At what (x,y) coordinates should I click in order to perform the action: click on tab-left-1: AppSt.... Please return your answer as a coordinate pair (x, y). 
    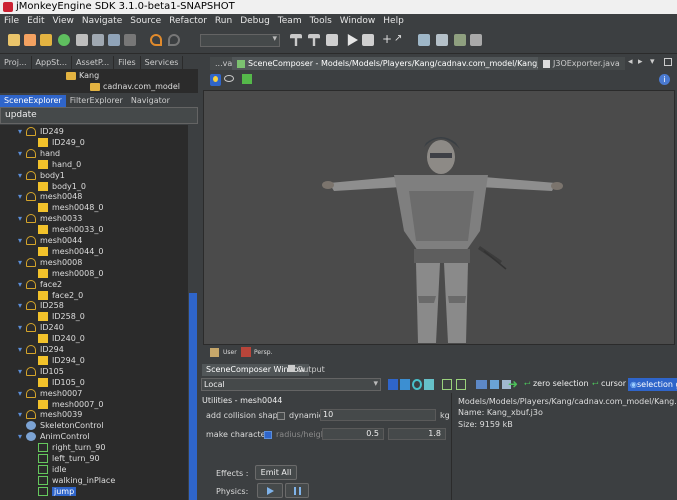
    Looking at the image, I should click on (52, 62).